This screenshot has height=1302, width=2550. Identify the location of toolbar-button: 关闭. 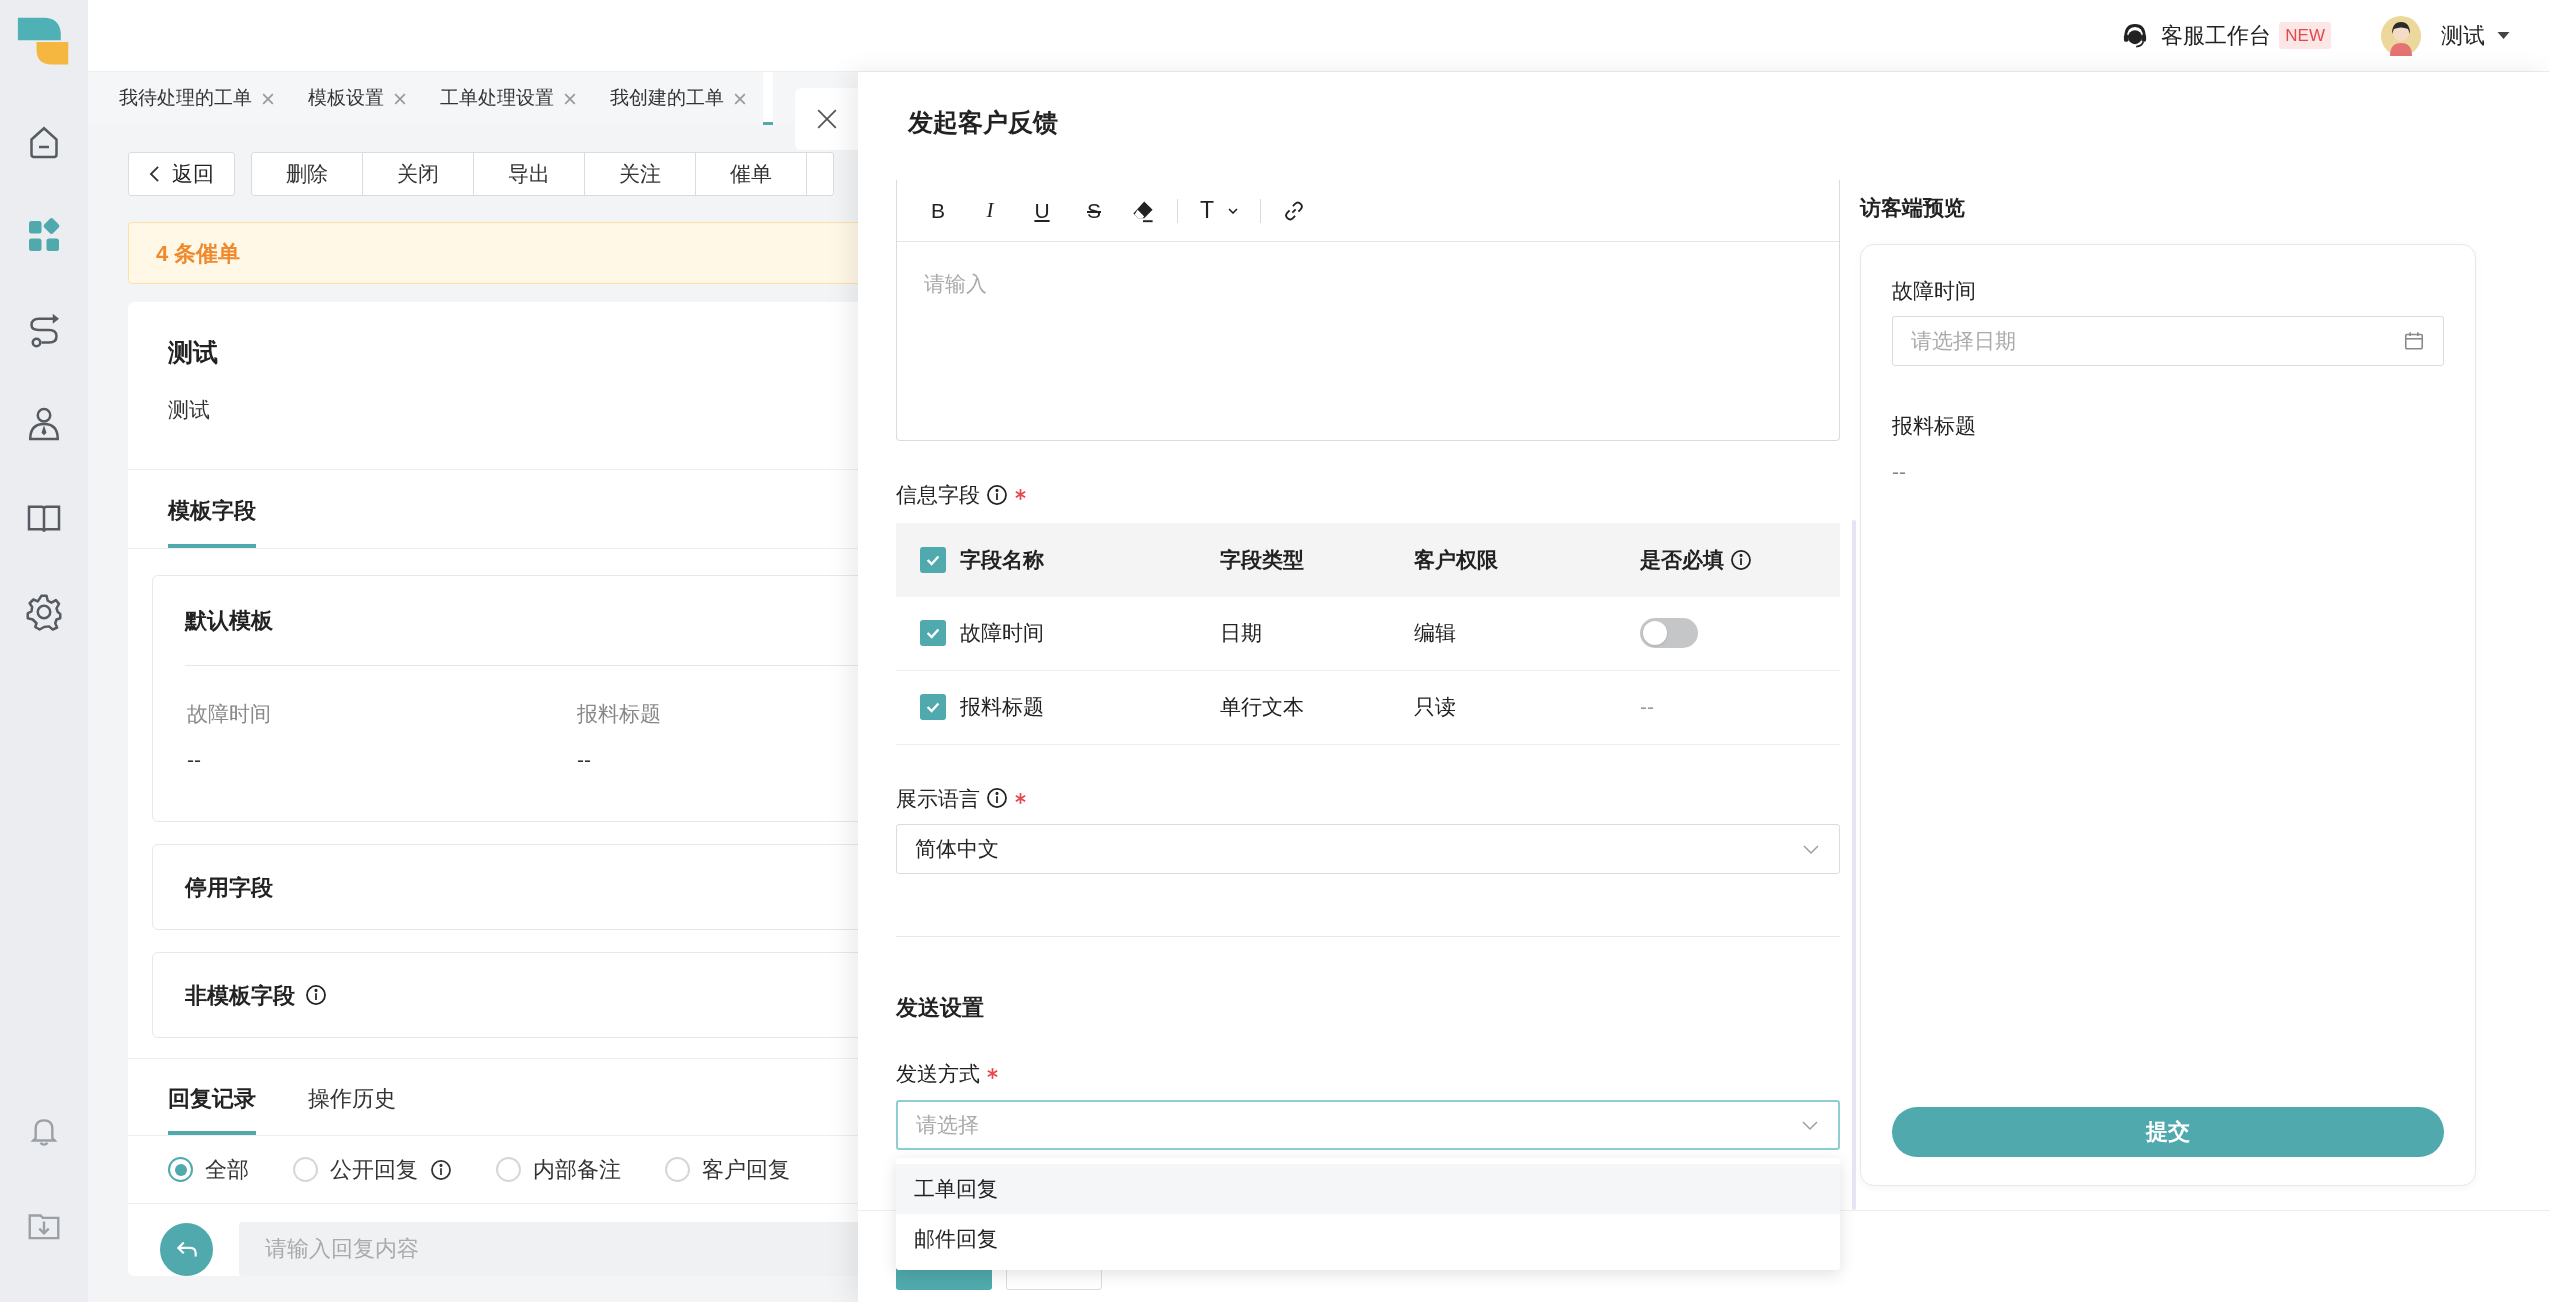
(418, 174).